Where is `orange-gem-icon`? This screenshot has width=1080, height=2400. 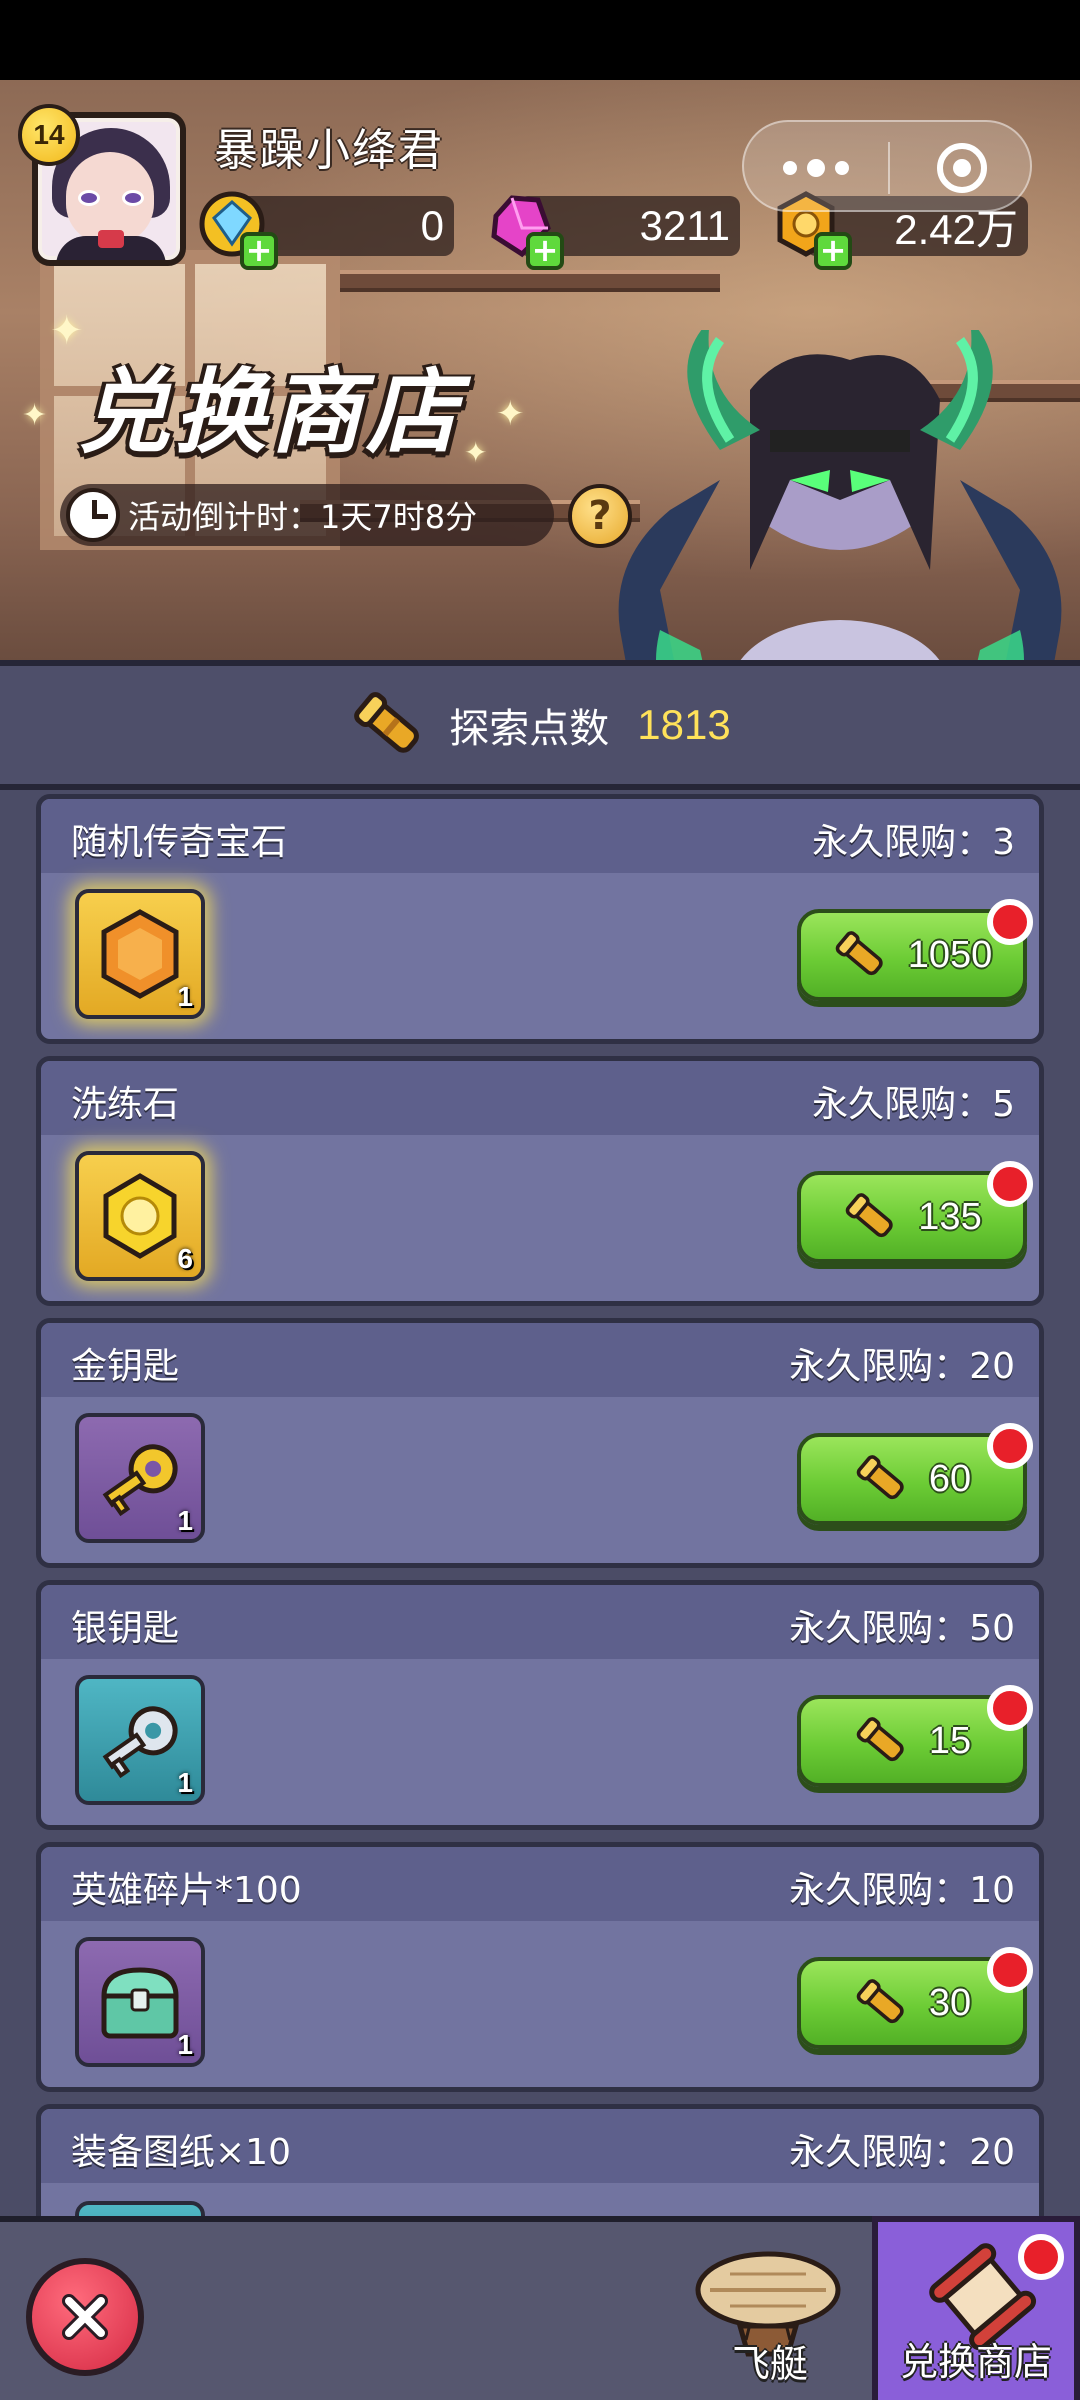 orange-gem-icon is located at coordinates (140, 954).